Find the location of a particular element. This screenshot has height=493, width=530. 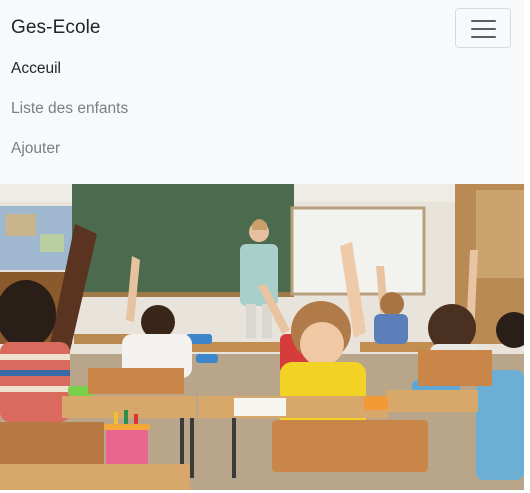

desk-front-left is located at coordinates (129, 407).